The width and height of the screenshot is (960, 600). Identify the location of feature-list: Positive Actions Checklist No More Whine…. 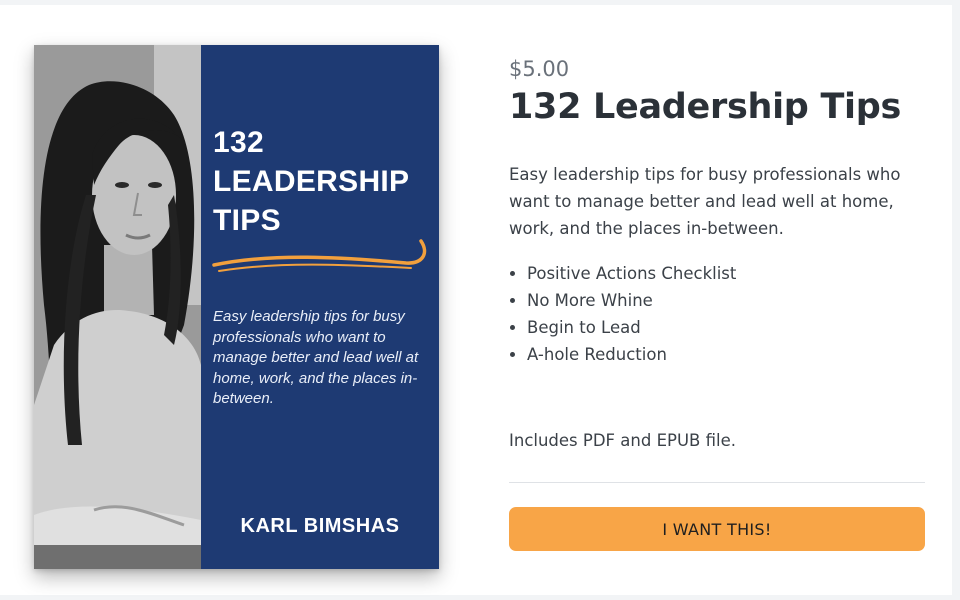
(622, 314).